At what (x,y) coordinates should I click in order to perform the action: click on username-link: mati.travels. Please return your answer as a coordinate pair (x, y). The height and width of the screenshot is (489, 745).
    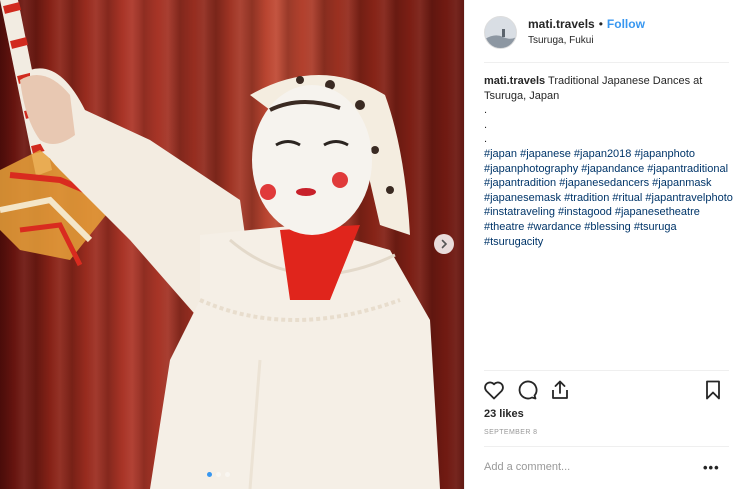
    Looking at the image, I should click on (561, 24).